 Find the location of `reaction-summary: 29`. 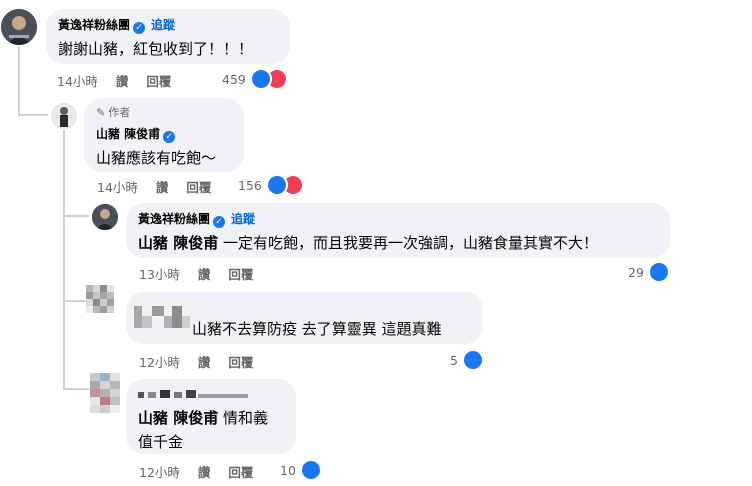

reaction-summary: 29 is located at coordinates (649, 272).